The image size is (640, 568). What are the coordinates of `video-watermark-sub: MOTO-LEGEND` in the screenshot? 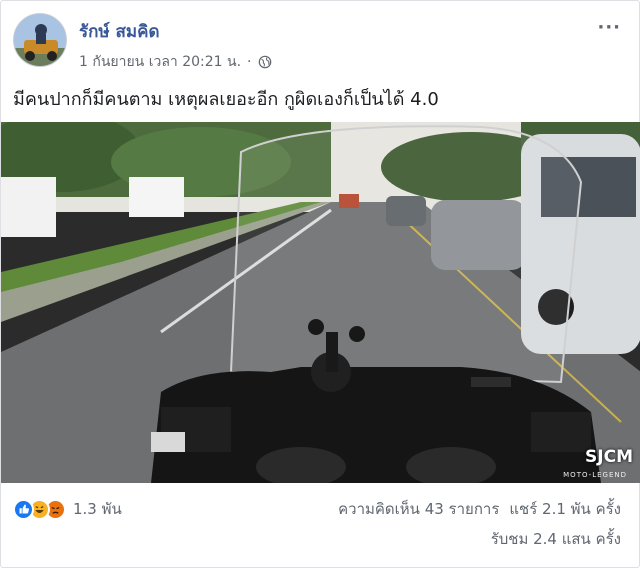 It's located at (595, 475).